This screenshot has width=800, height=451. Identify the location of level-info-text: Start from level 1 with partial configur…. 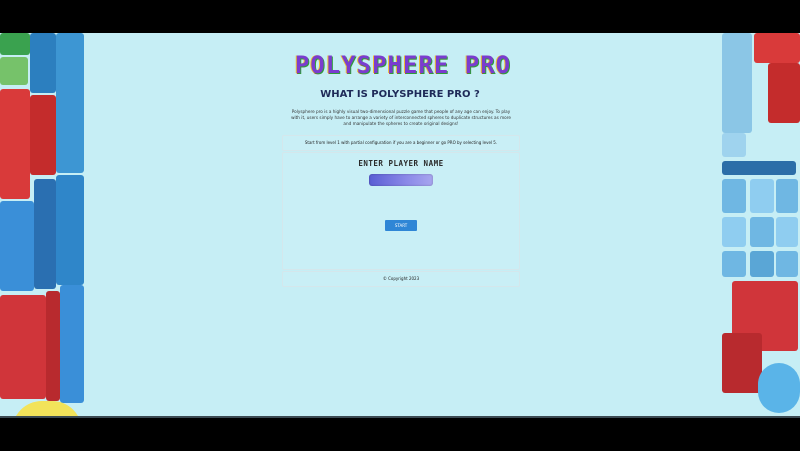
(401, 142).